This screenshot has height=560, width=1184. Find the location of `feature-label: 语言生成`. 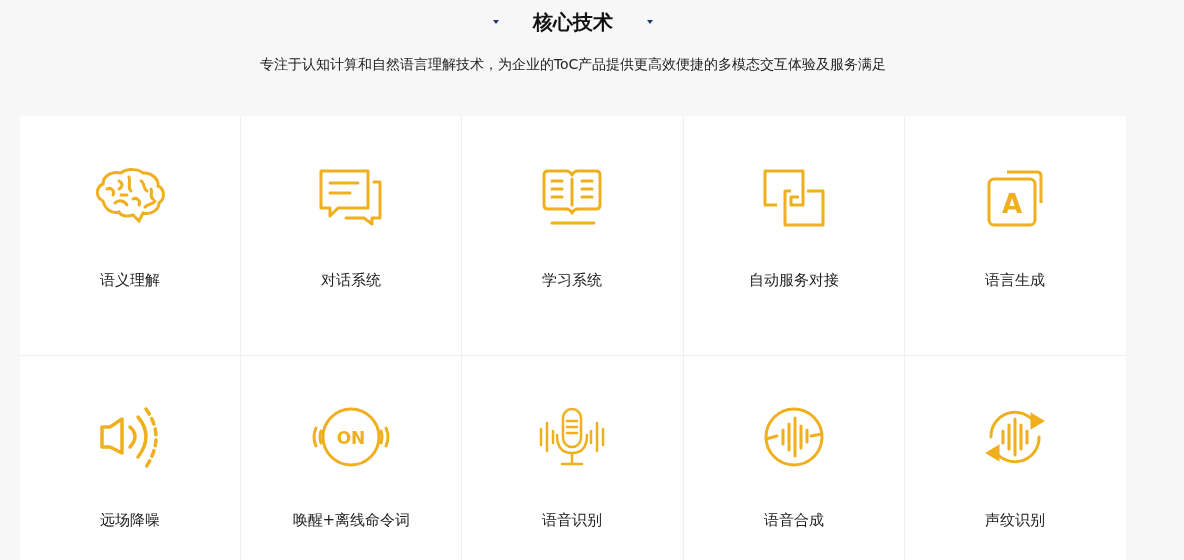

feature-label: 语言生成 is located at coordinates (1015, 280).